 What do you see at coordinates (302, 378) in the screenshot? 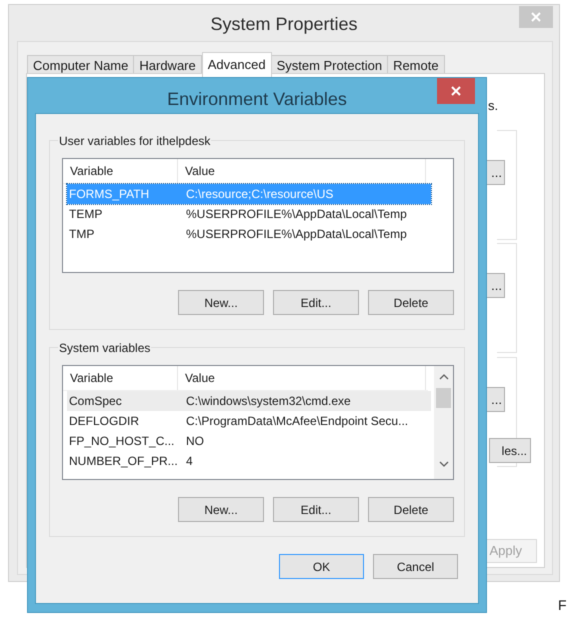
I see `column-header: Value` at bounding box center [302, 378].